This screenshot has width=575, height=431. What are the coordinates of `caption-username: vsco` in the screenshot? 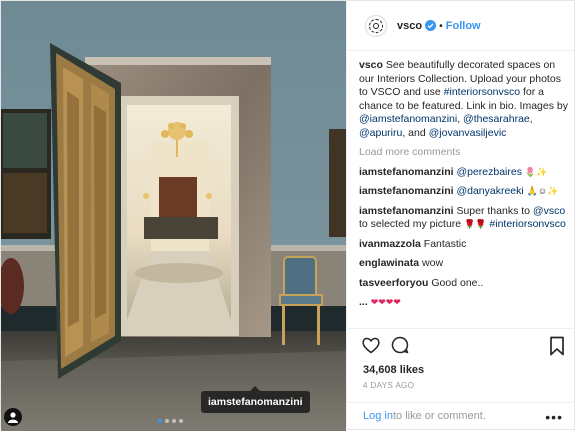 It's located at (371, 65).